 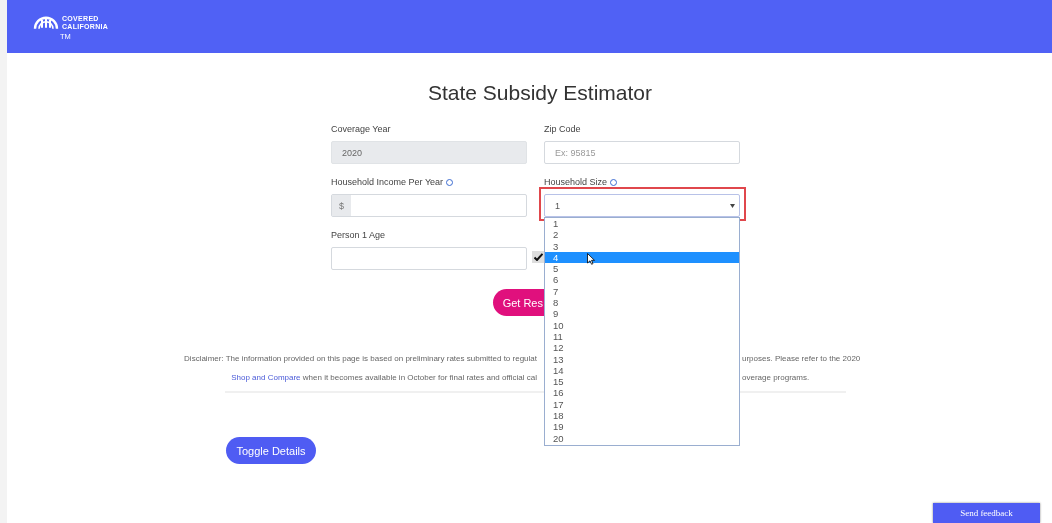 I want to click on caret-icon, so click(x=732, y=205).